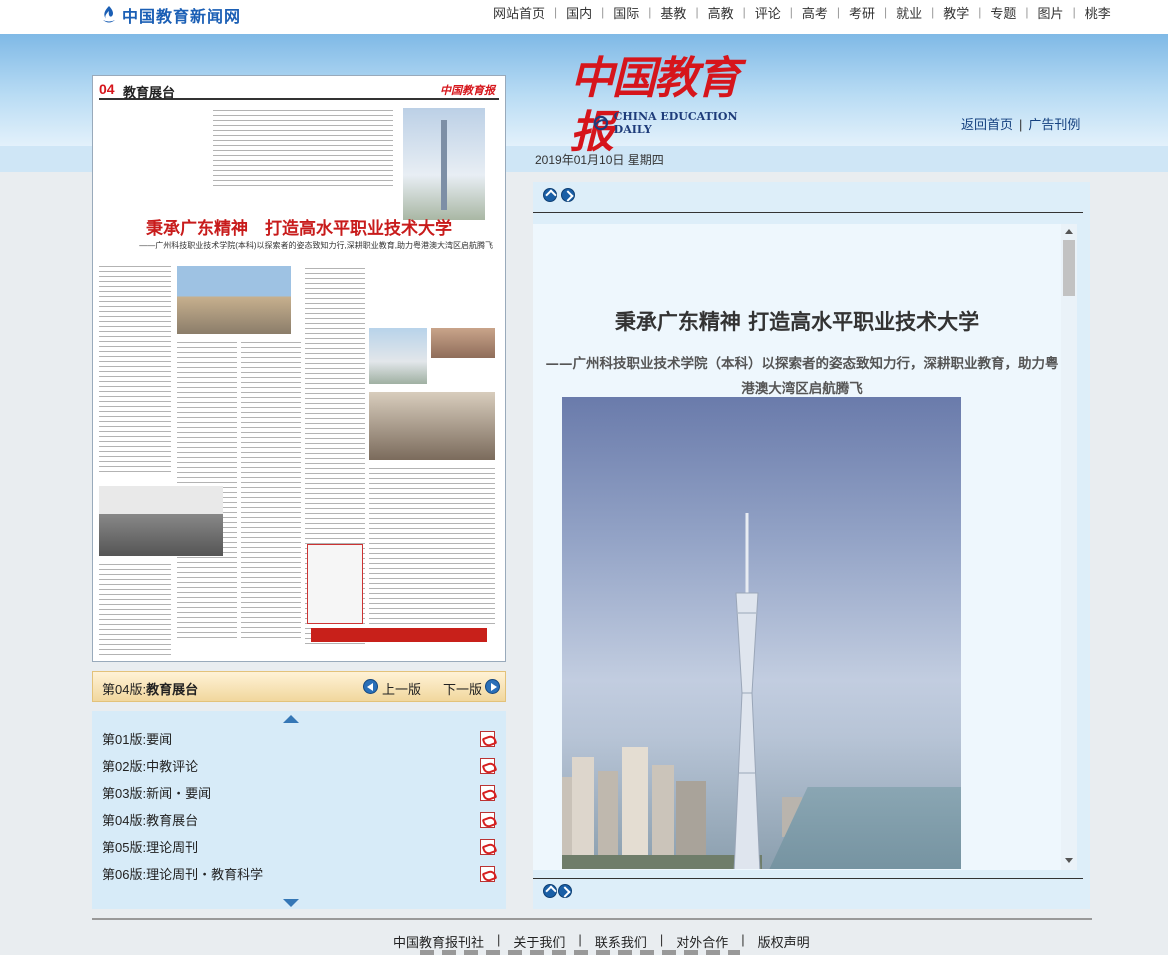 This screenshot has width=1168, height=955. Describe the element at coordinates (172, 847) in the screenshot. I see `page-name: 理论周刊` at that location.